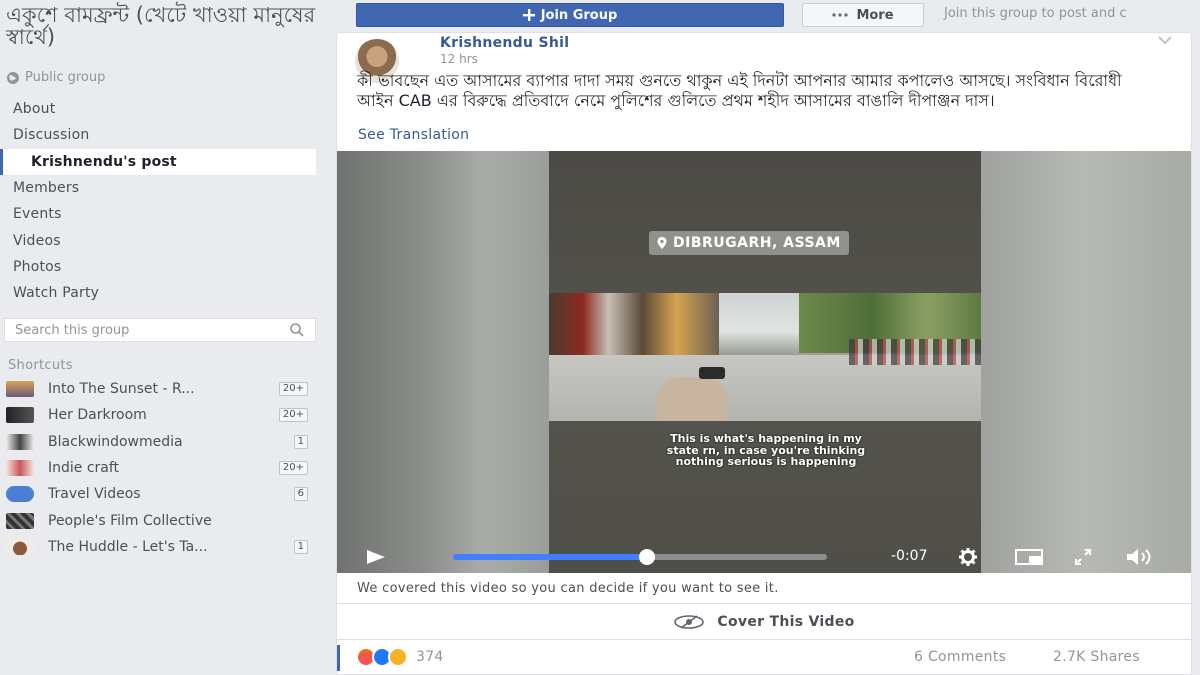 Image resolution: width=1200 pixels, height=675 pixels. I want to click on shares-count: 2.7K Shares, so click(1096, 657).